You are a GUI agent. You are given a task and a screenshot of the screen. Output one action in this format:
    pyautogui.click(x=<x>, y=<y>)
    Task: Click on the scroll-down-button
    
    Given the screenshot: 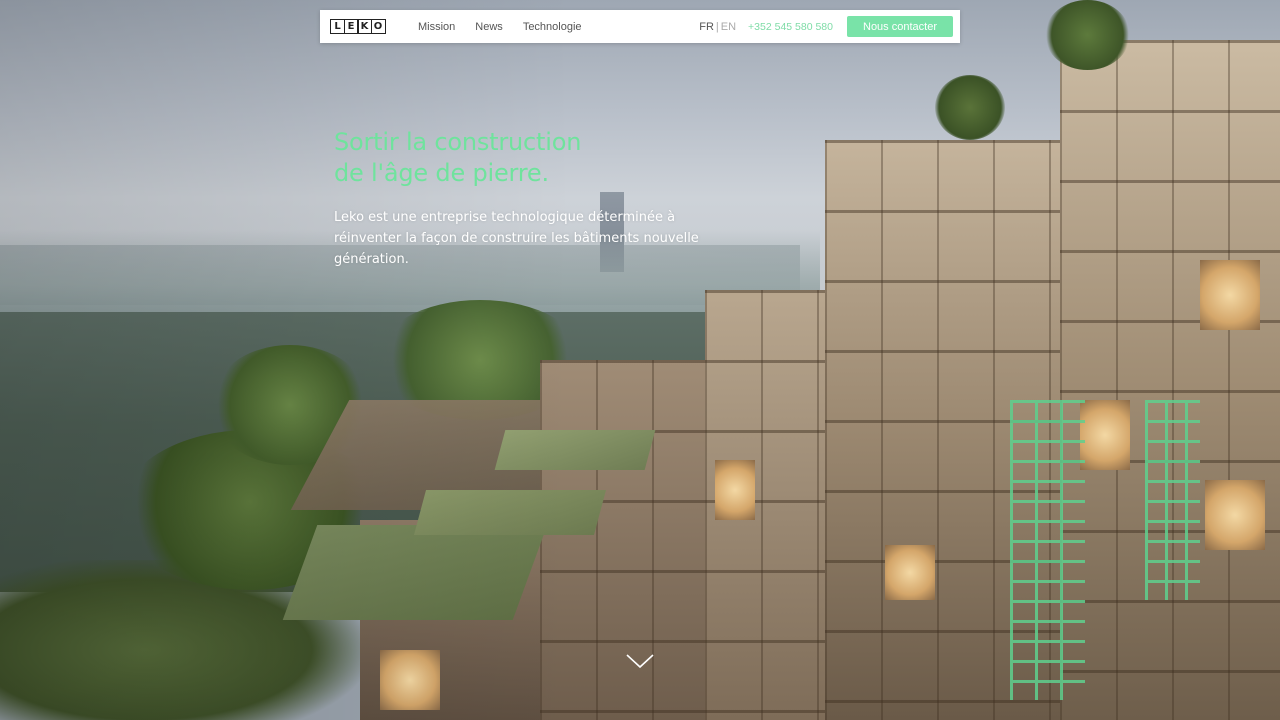 What is the action you would take?
    pyautogui.click(x=640, y=661)
    